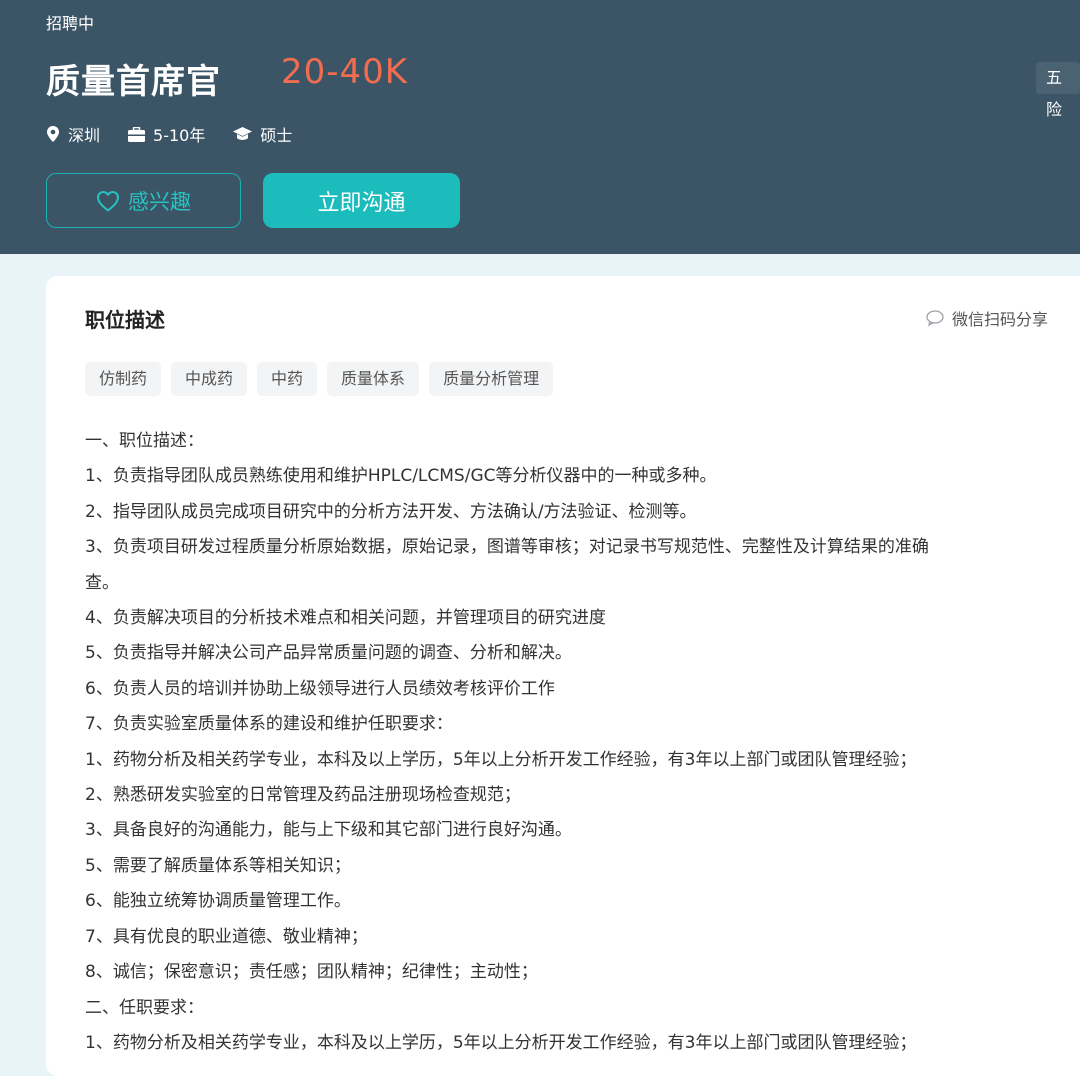 This screenshot has width=1080, height=1076. I want to click on description-line: 二、任职要求：, so click(144, 1007).